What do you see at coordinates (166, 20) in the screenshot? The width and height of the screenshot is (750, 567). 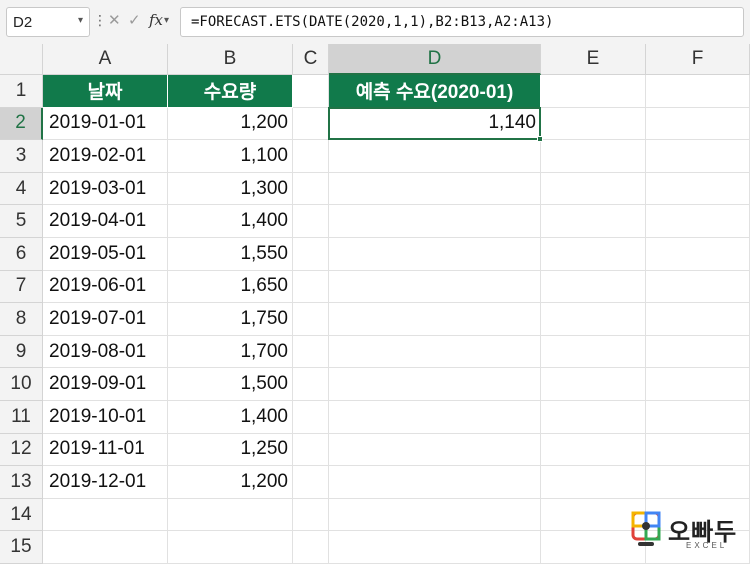 I see `chevron-down-icon: ▾` at bounding box center [166, 20].